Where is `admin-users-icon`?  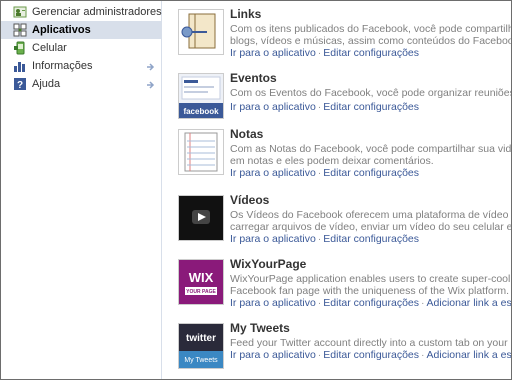 admin-users-icon is located at coordinates (20, 12).